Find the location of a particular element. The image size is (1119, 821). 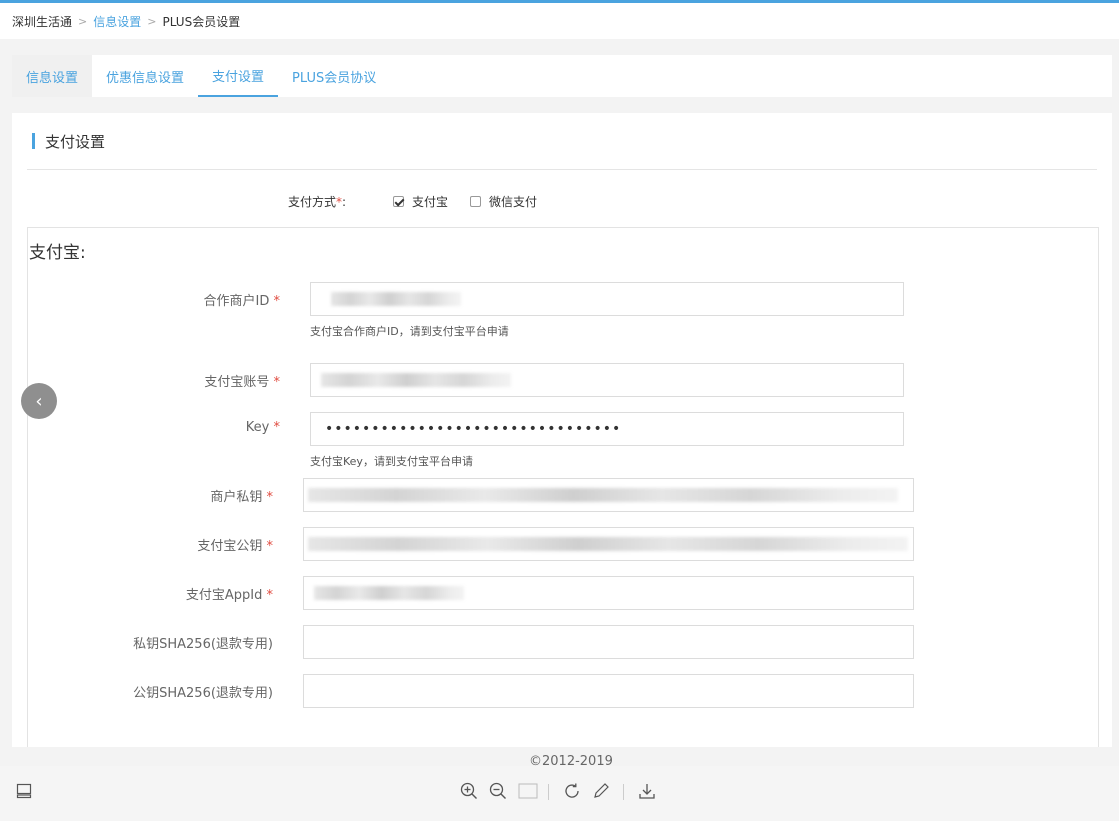

section-title: 支付设置 is located at coordinates (68, 141).